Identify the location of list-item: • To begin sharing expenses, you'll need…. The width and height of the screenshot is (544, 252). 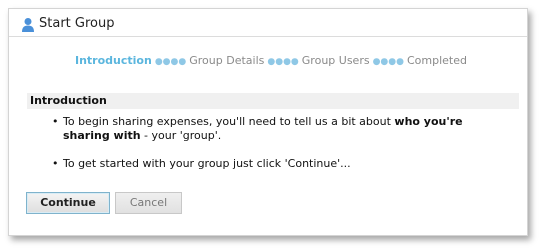
(279, 129).